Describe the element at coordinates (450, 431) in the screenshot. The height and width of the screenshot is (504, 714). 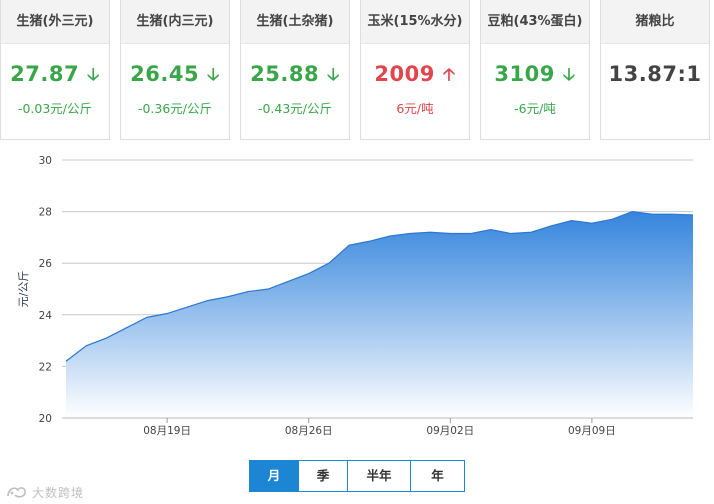
I see `x-tick-label: 09月02日` at that location.